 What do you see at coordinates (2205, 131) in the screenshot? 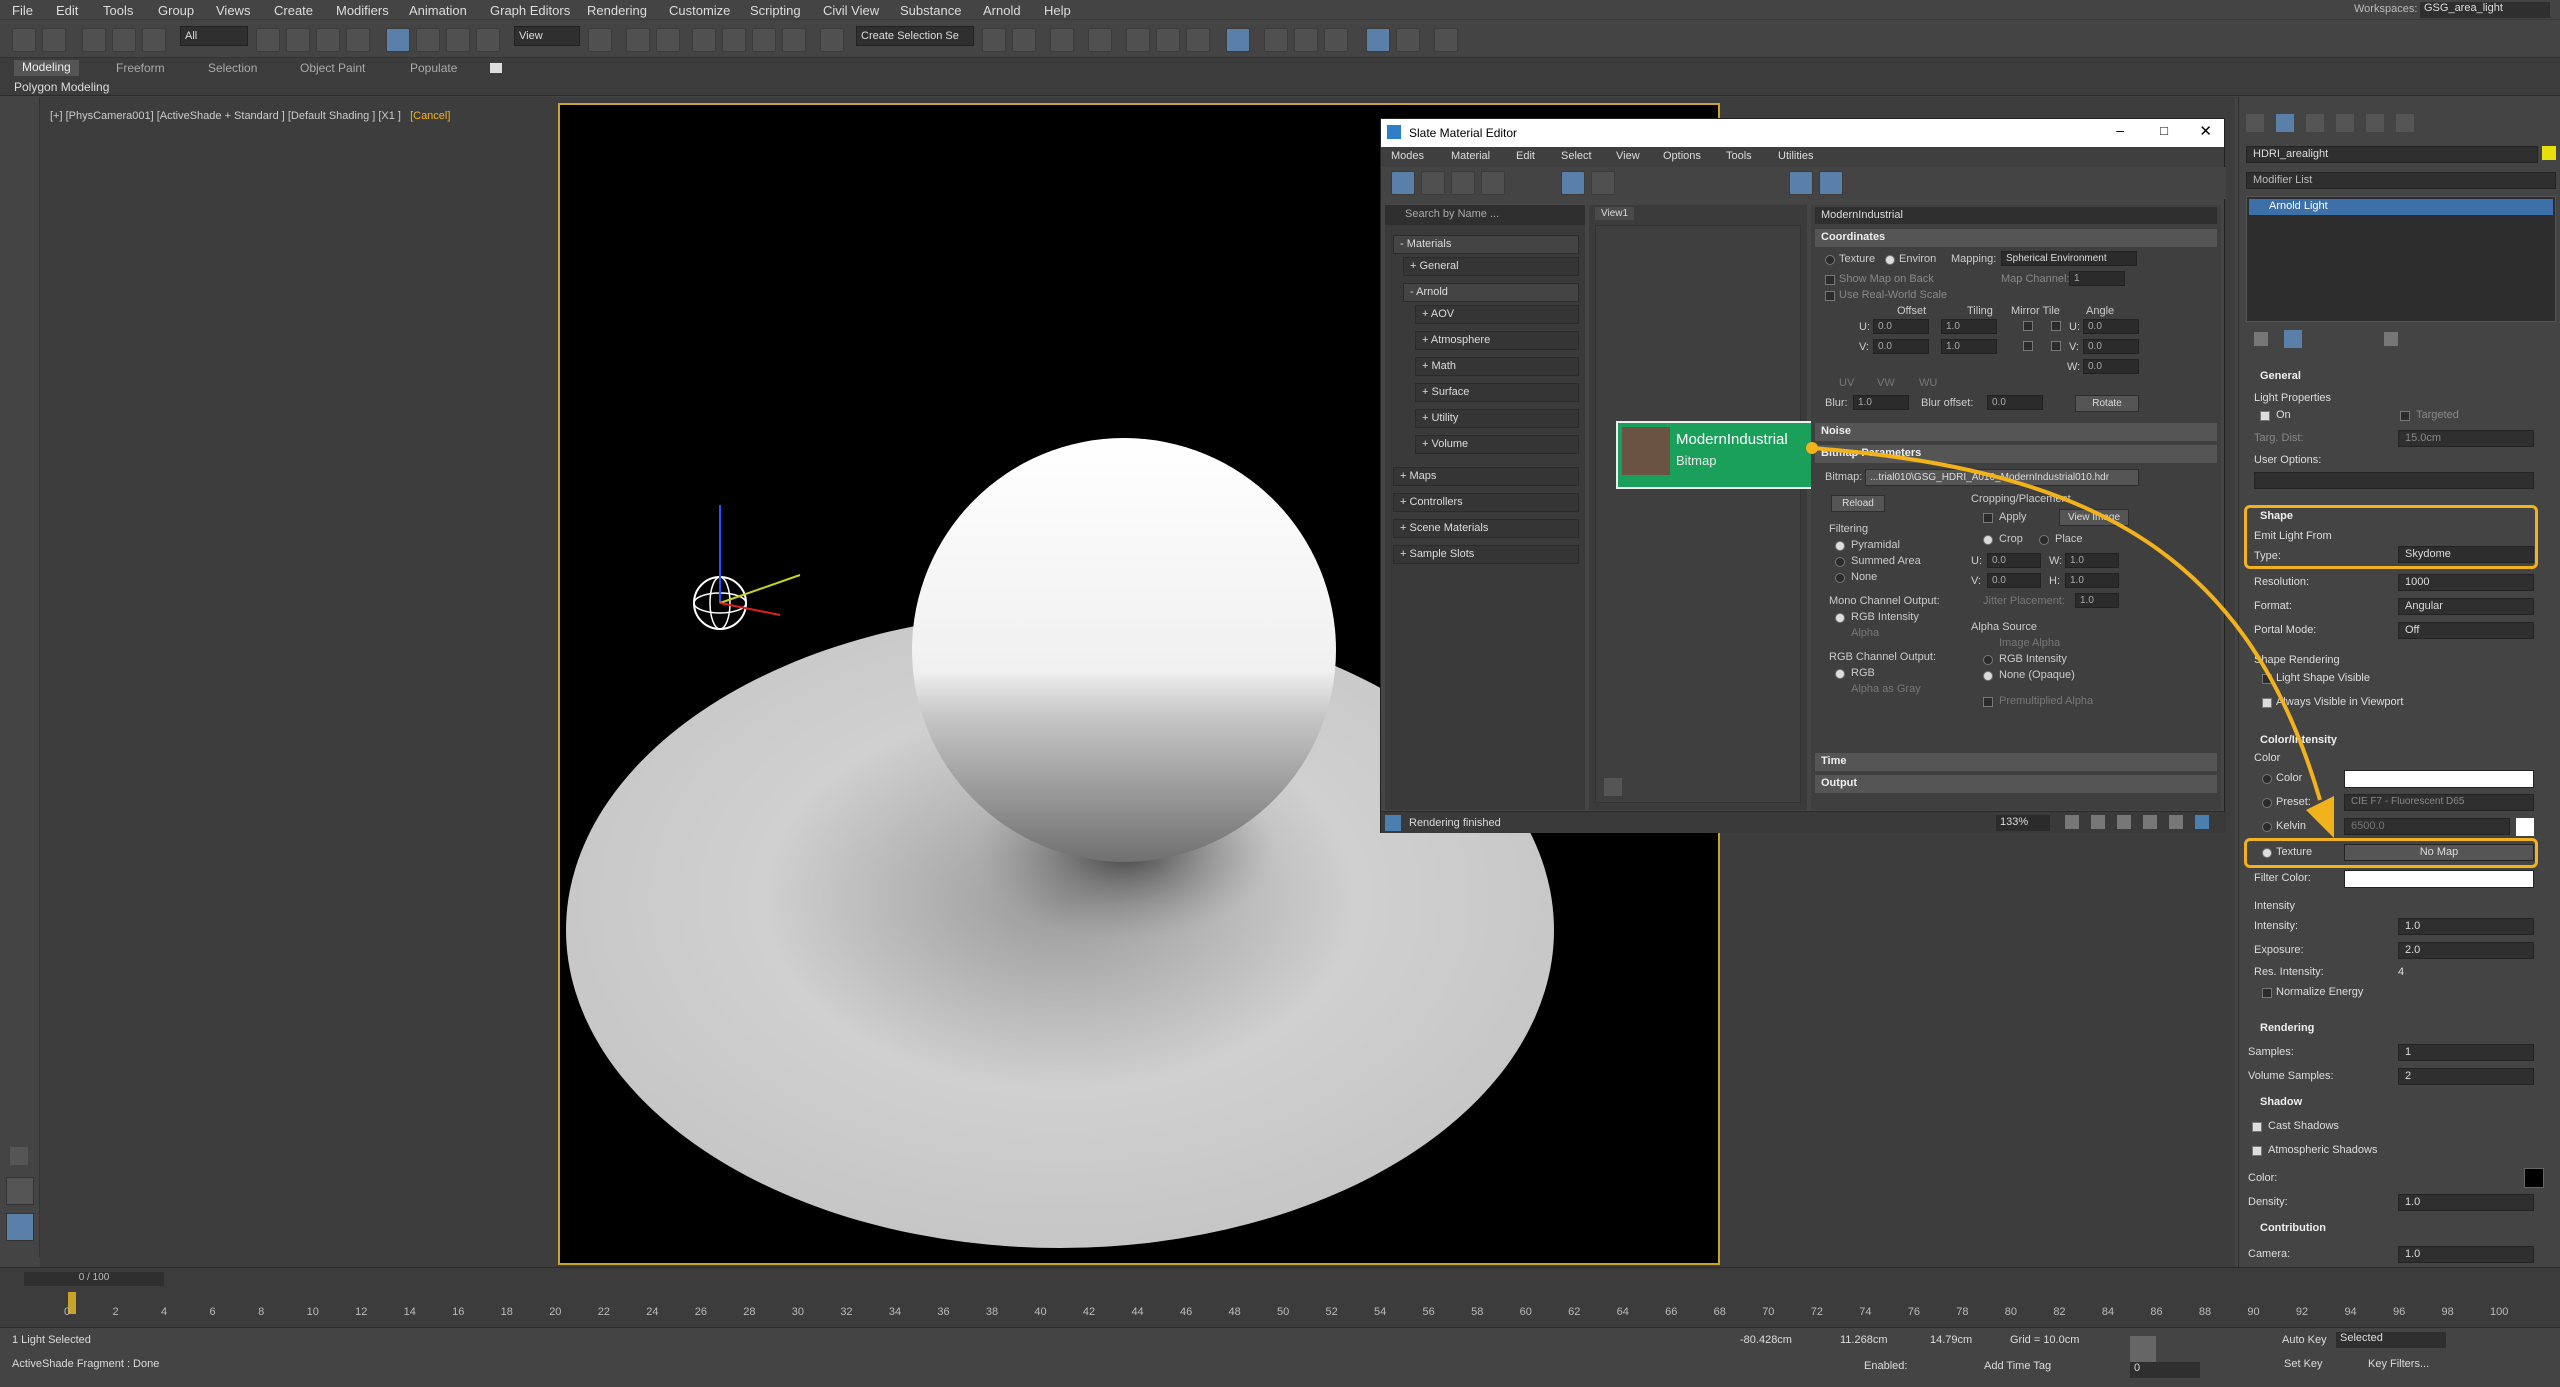
I see `close-icon: ✕` at bounding box center [2205, 131].